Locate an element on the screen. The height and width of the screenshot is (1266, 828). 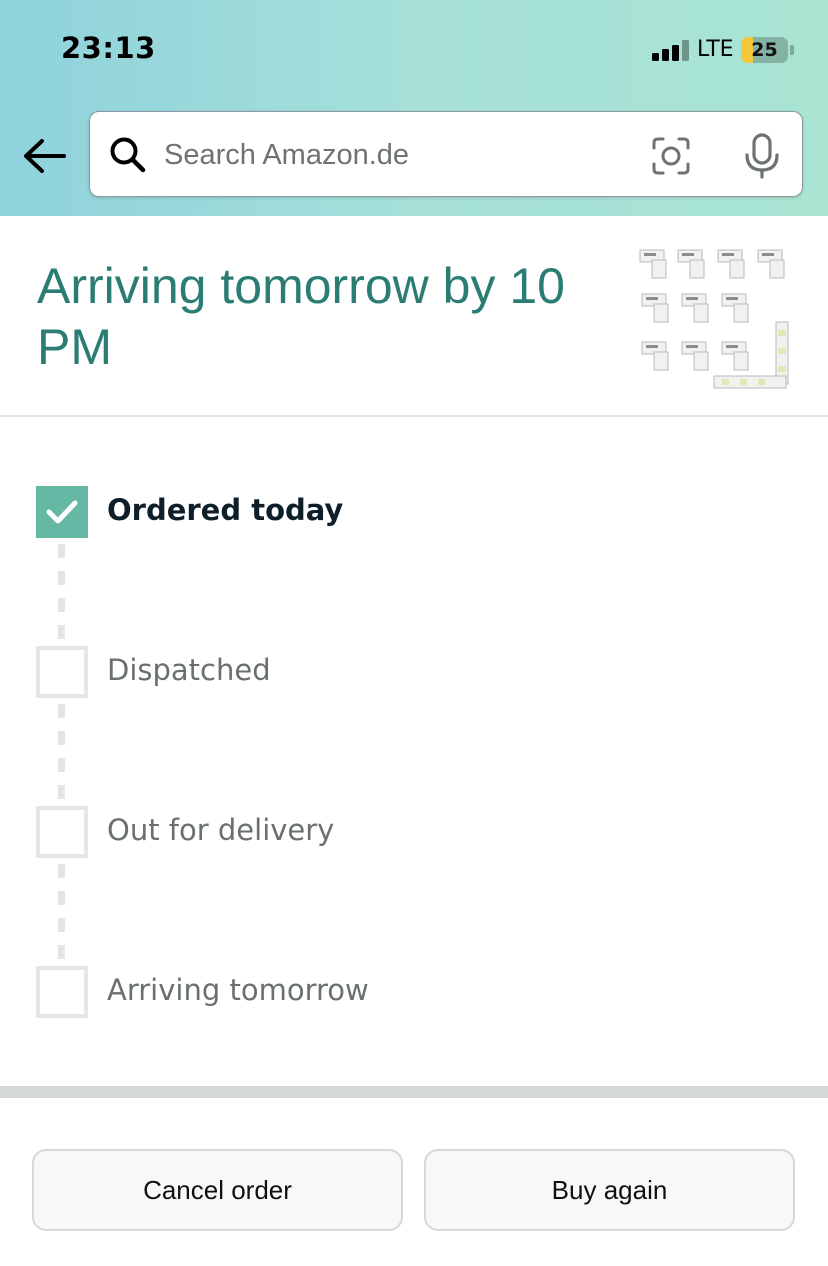
battery-tip is located at coordinates (792, 50).